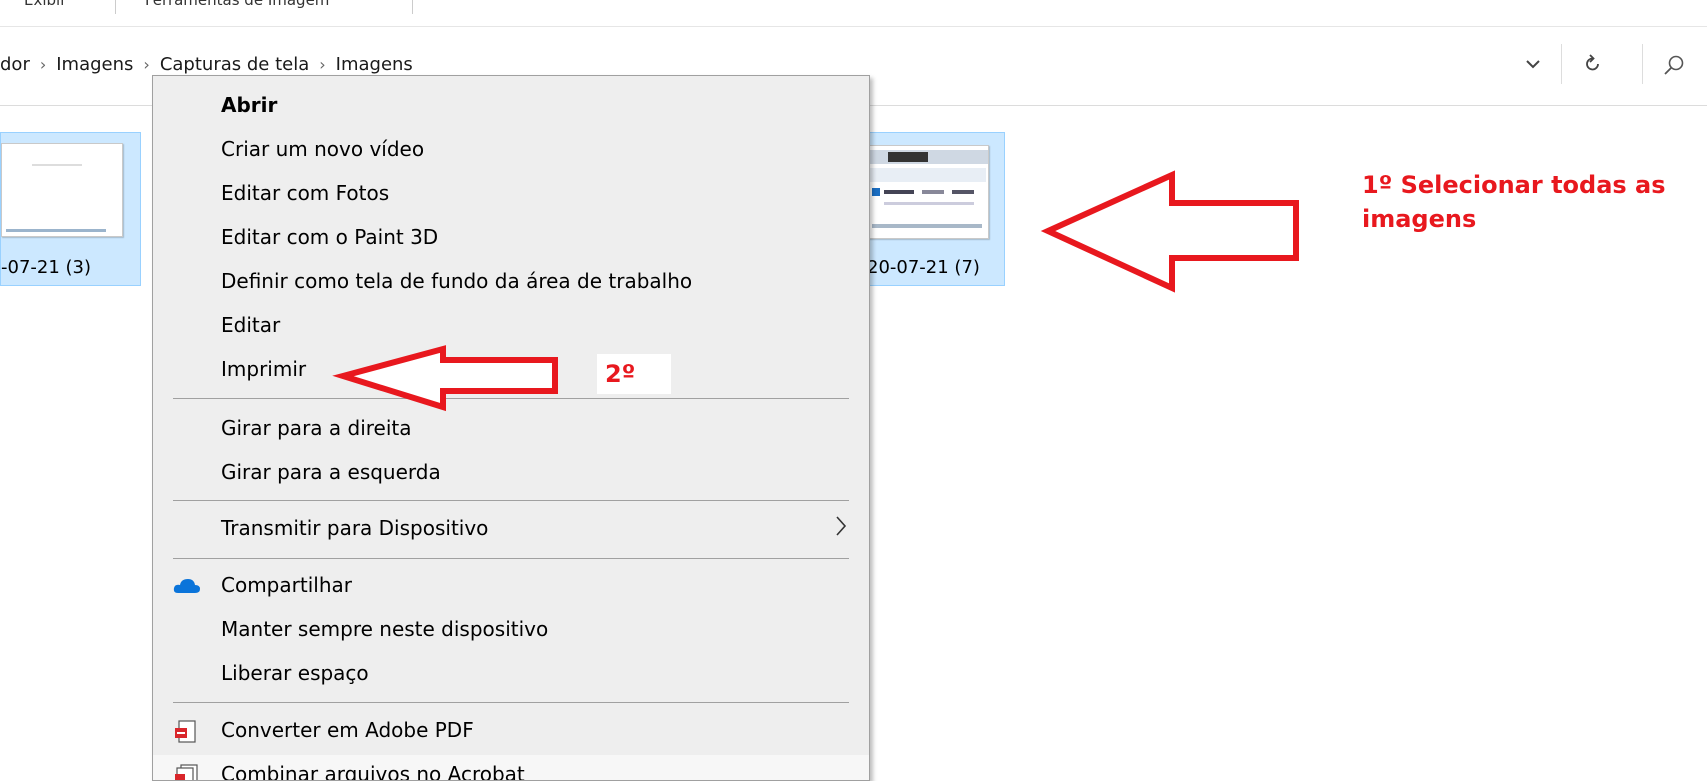 The height and width of the screenshot is (781, 1707). Describe the element at coordinates (1514, 202) in the screenshot. I see `annotation-step1-text: 1º Selecionar todas as imagens` at that location.